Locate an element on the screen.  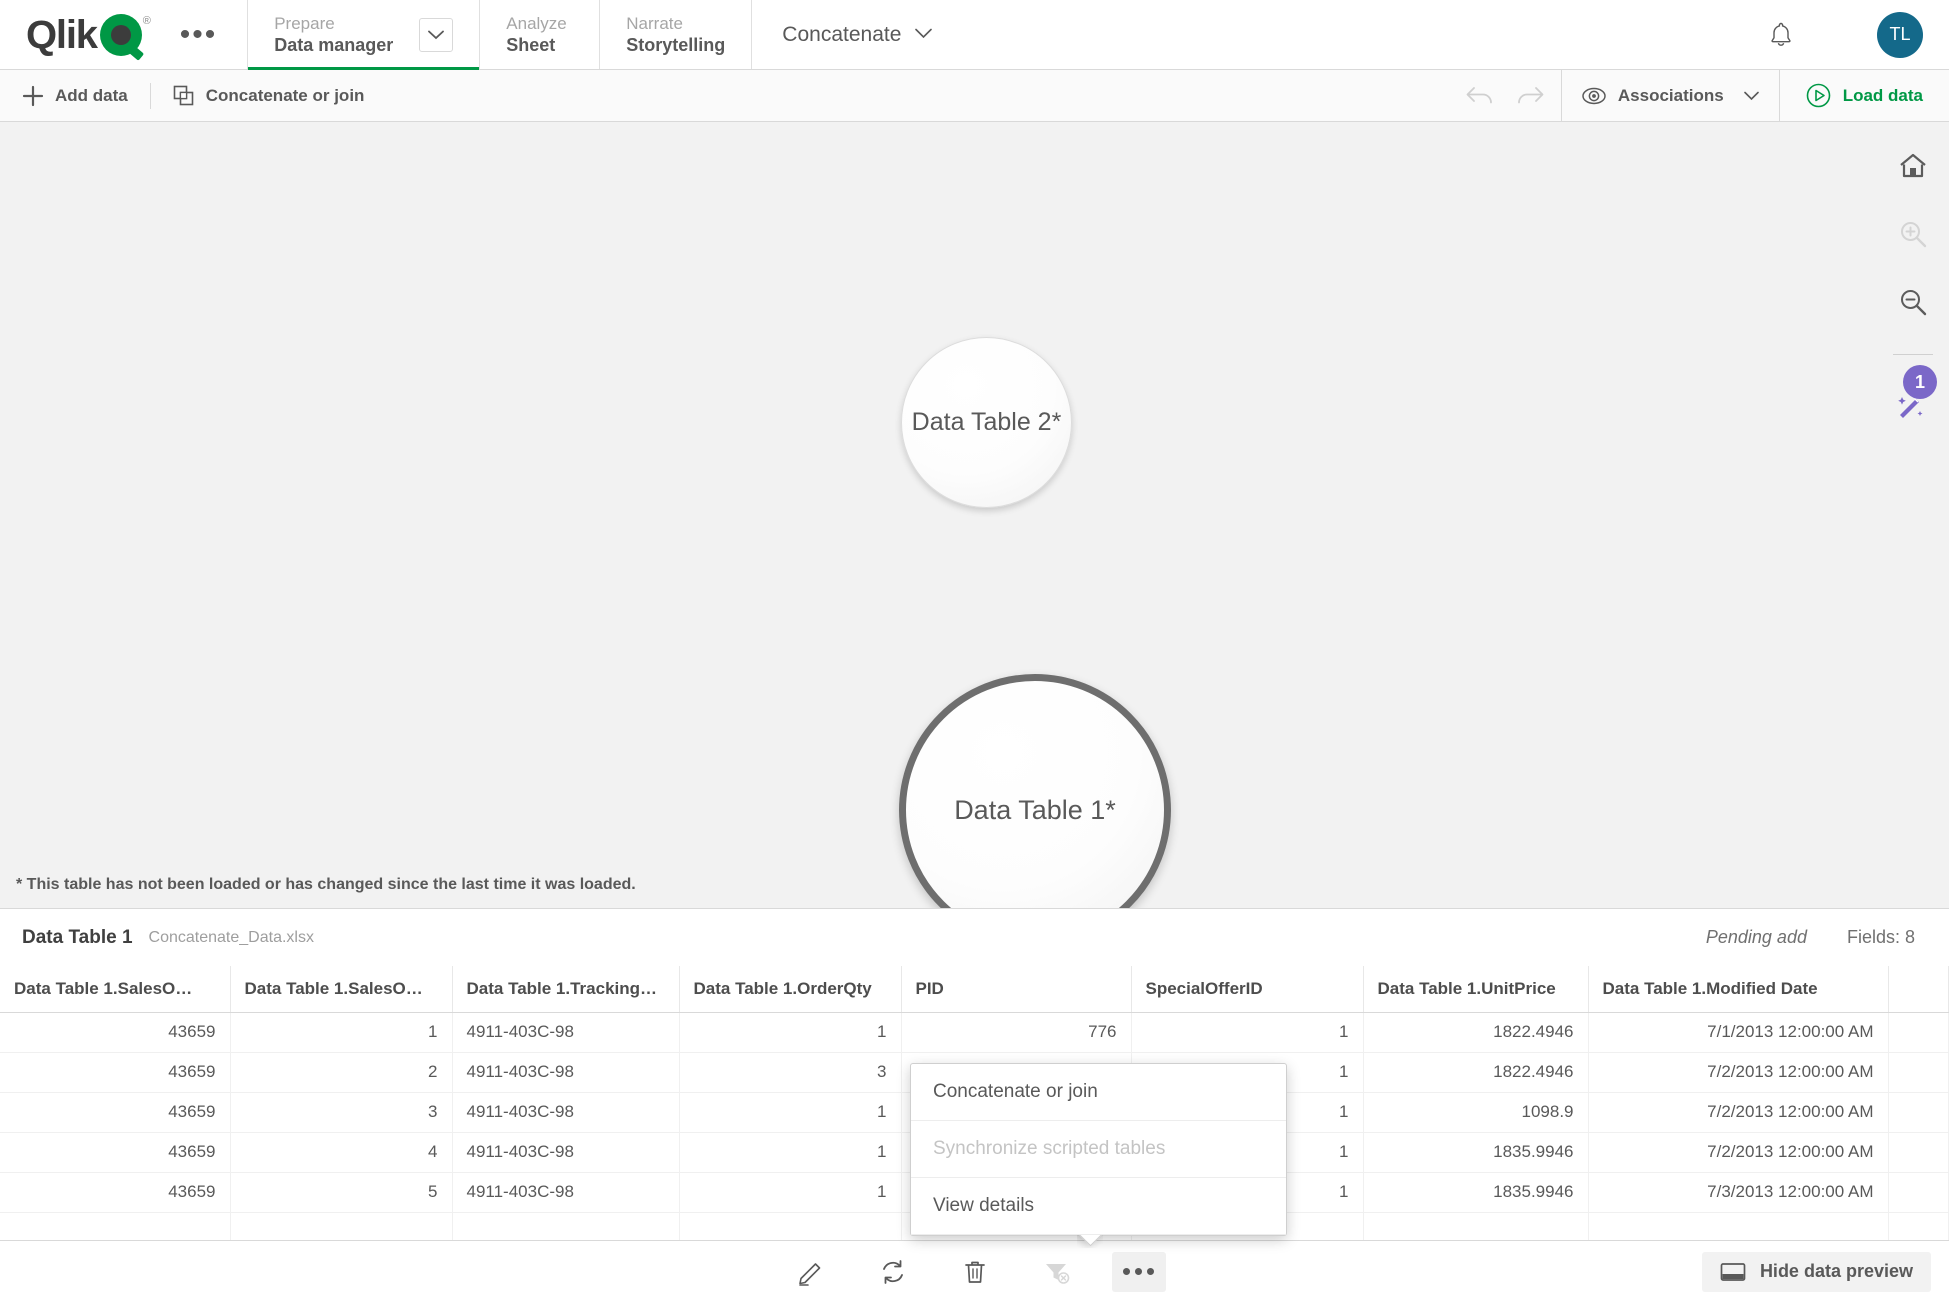
associations-label: Associations is located at coordinates (1670, 95).